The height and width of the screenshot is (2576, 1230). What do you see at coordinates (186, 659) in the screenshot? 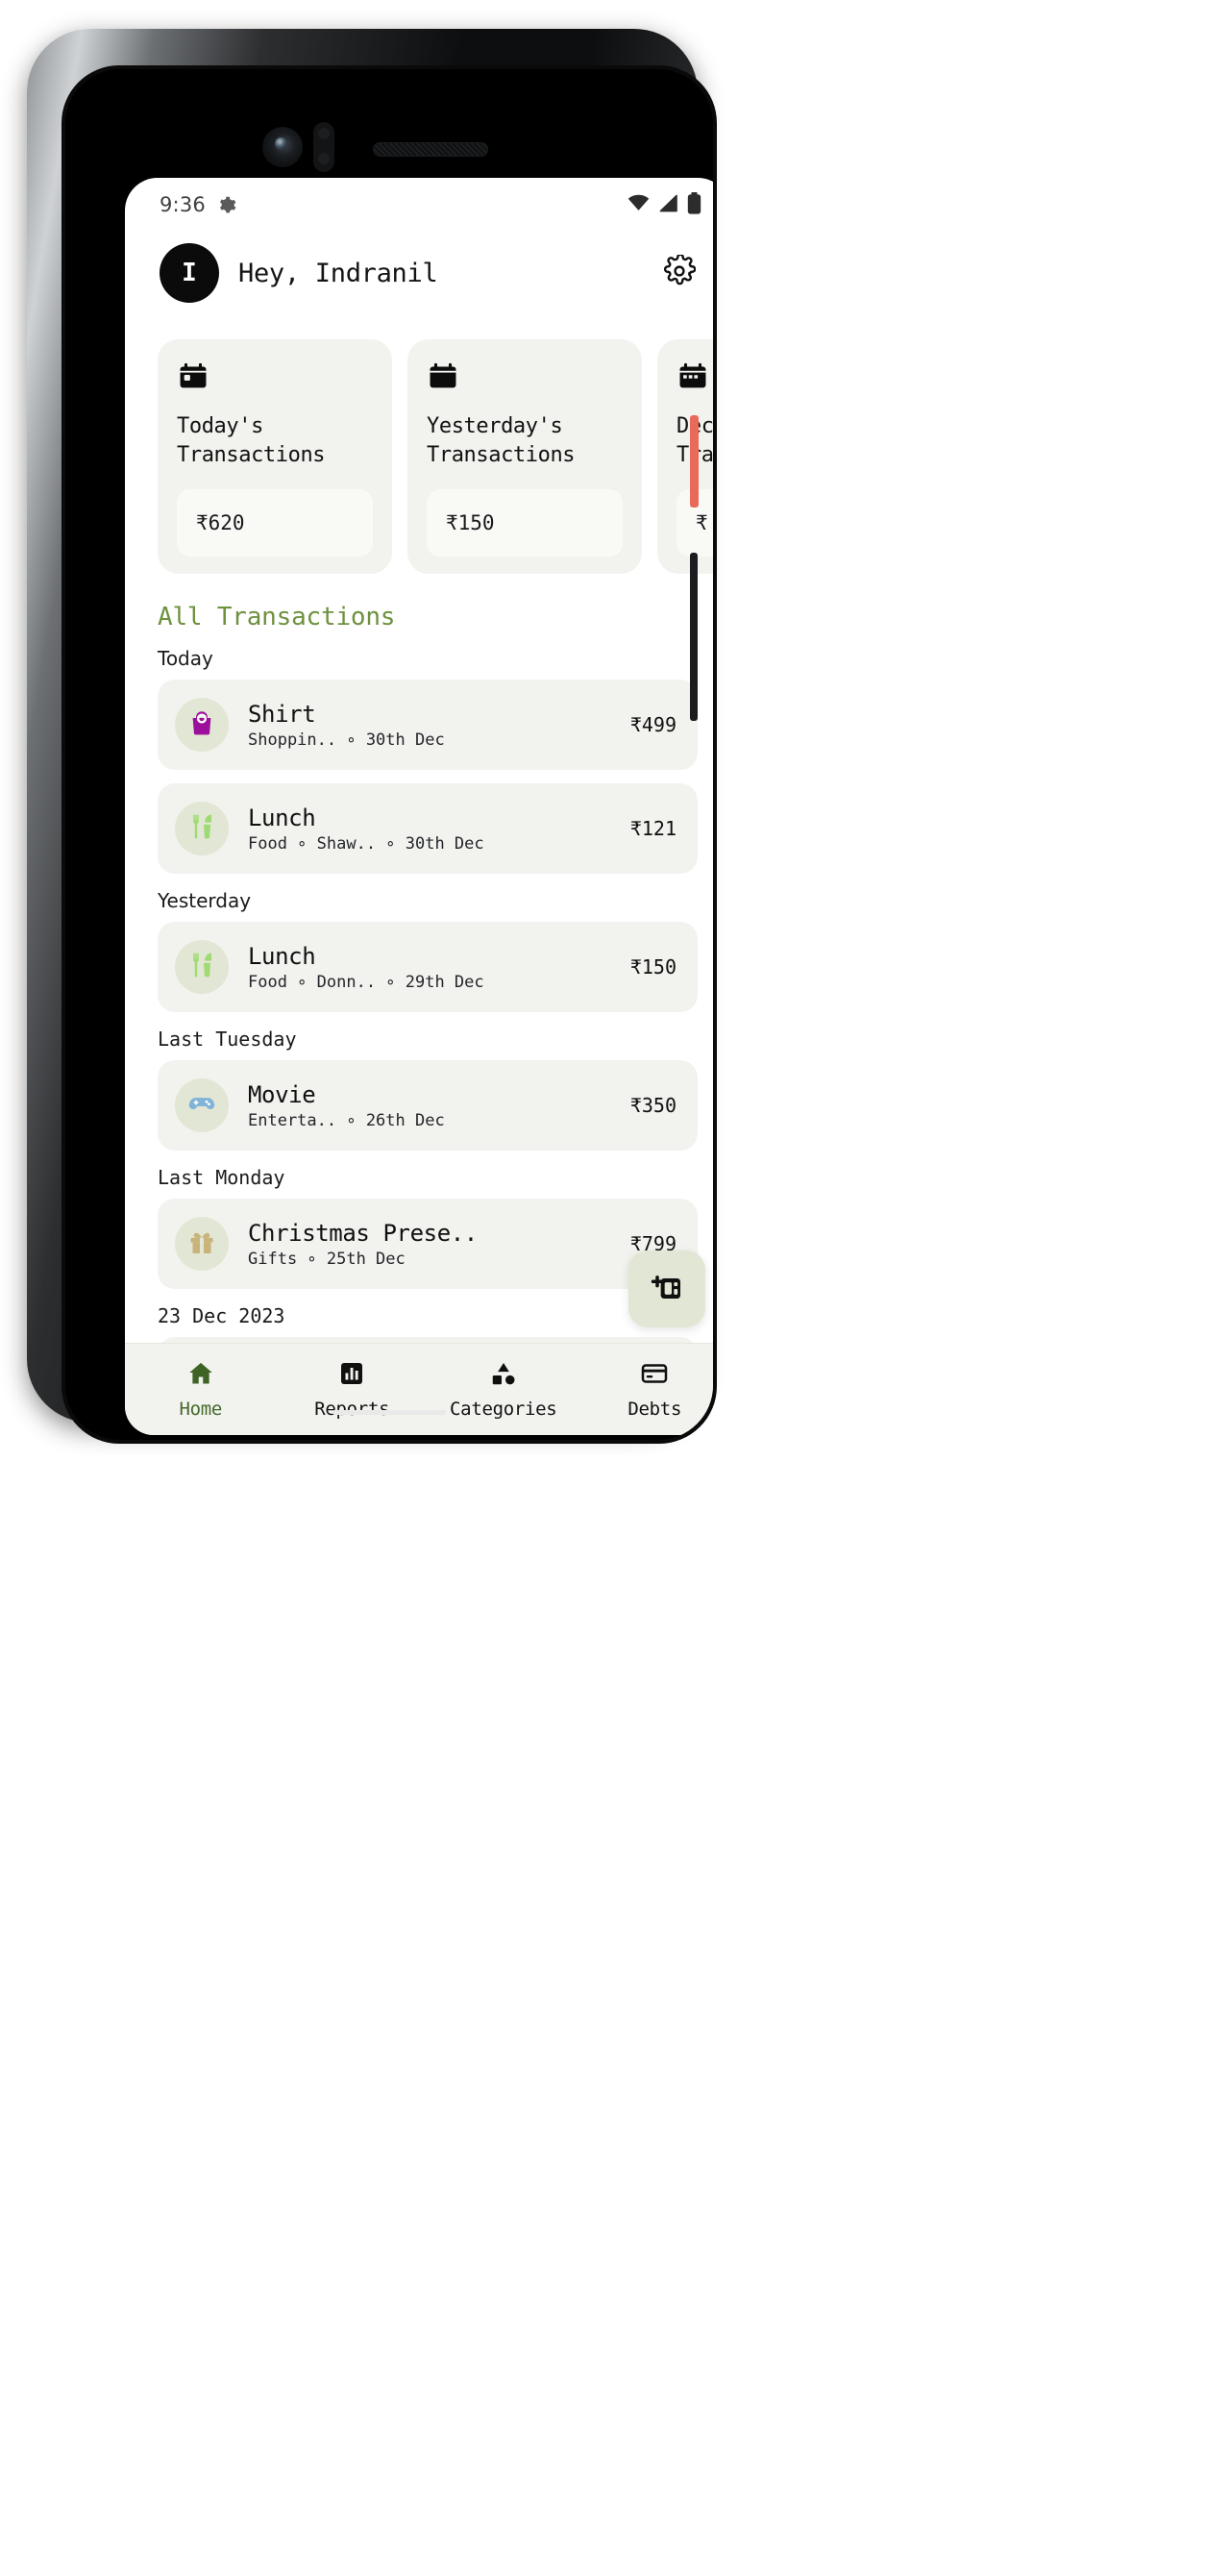
I see `group-label-today: Today` at bounding box center [186, 659].